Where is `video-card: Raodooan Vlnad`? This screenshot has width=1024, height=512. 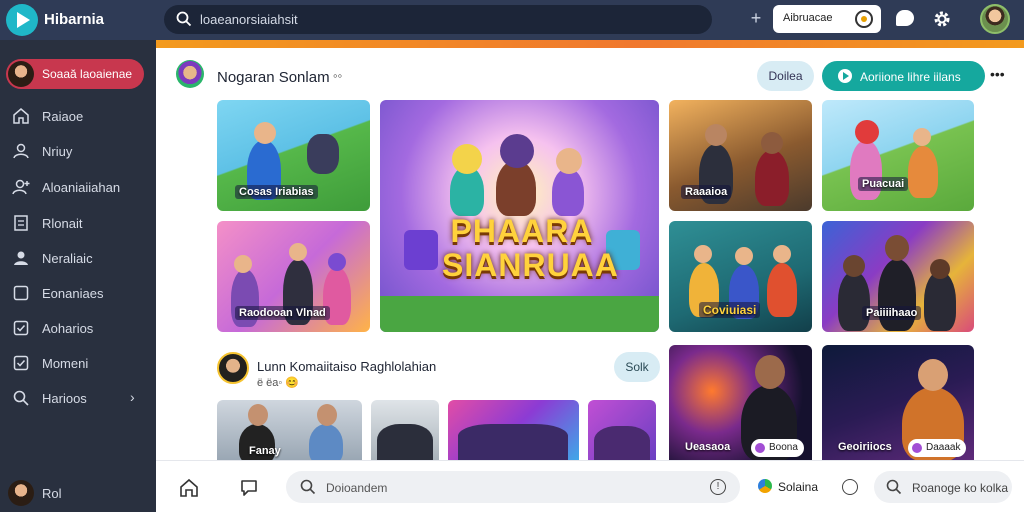
video-card: Raodooan Vlnad is located at coordinates (293, 276).